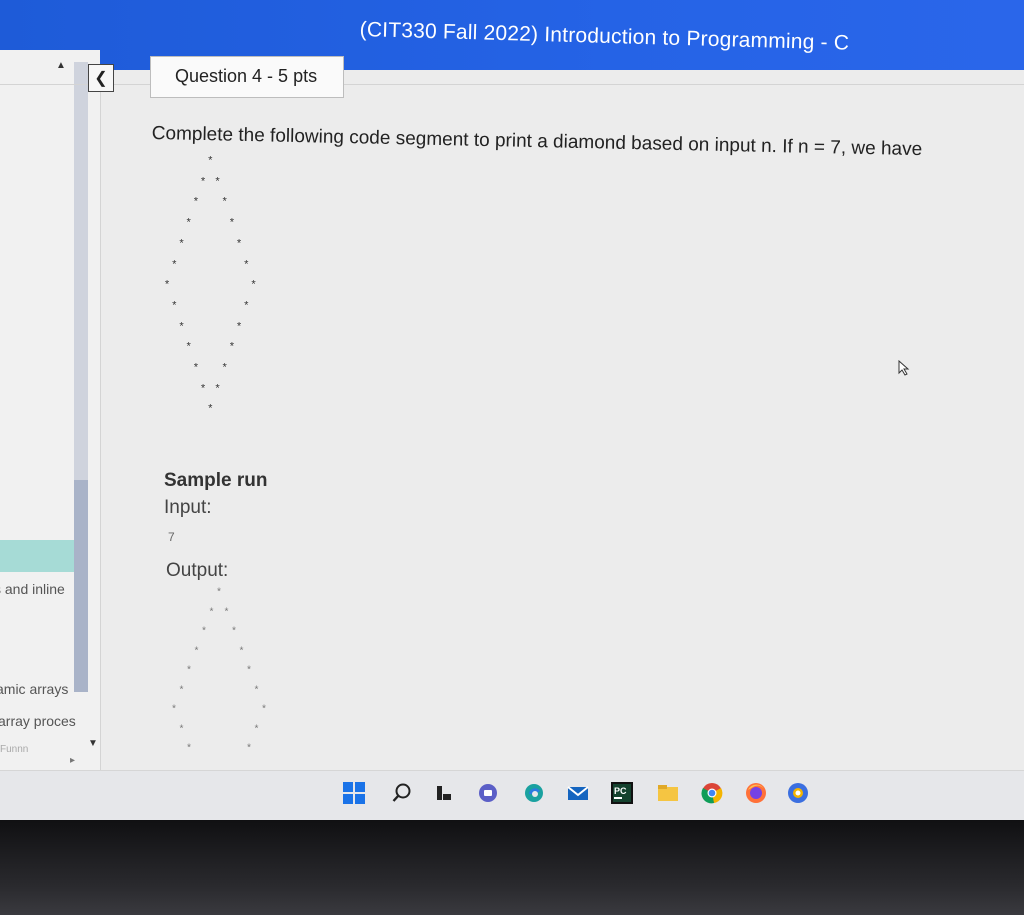  Describe the element at coordinates (32, 589) in the screenshot. I see `sidebar-item-pointers-inline: s and inline` at that location.